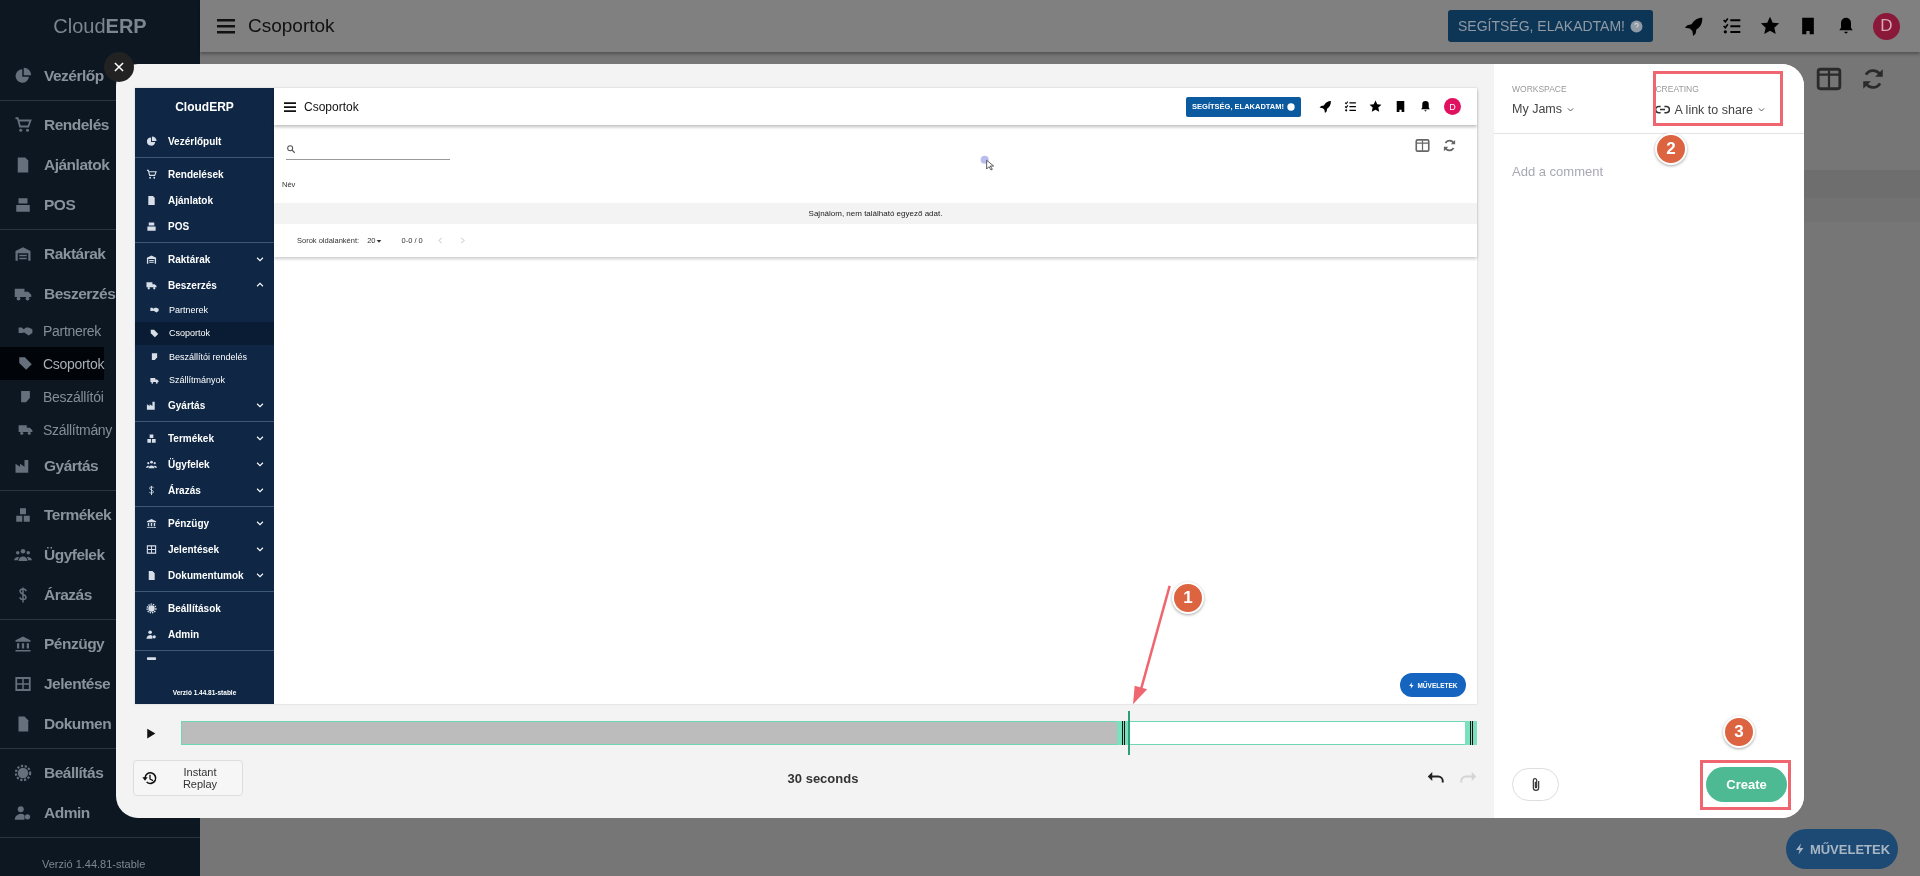 Image resolution: width=1920 pixels, height=876 pixels. Describe the element at coordinates (875, 213) in the screenshot. I see `empty-message: Sajnálom, nem található egyező adat.` at that location.